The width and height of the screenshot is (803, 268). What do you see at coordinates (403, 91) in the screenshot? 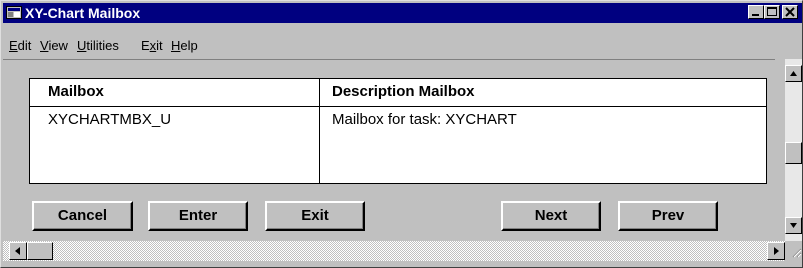
I see `column-header-description: Description Mailbox` at bounding box center [403, 91].